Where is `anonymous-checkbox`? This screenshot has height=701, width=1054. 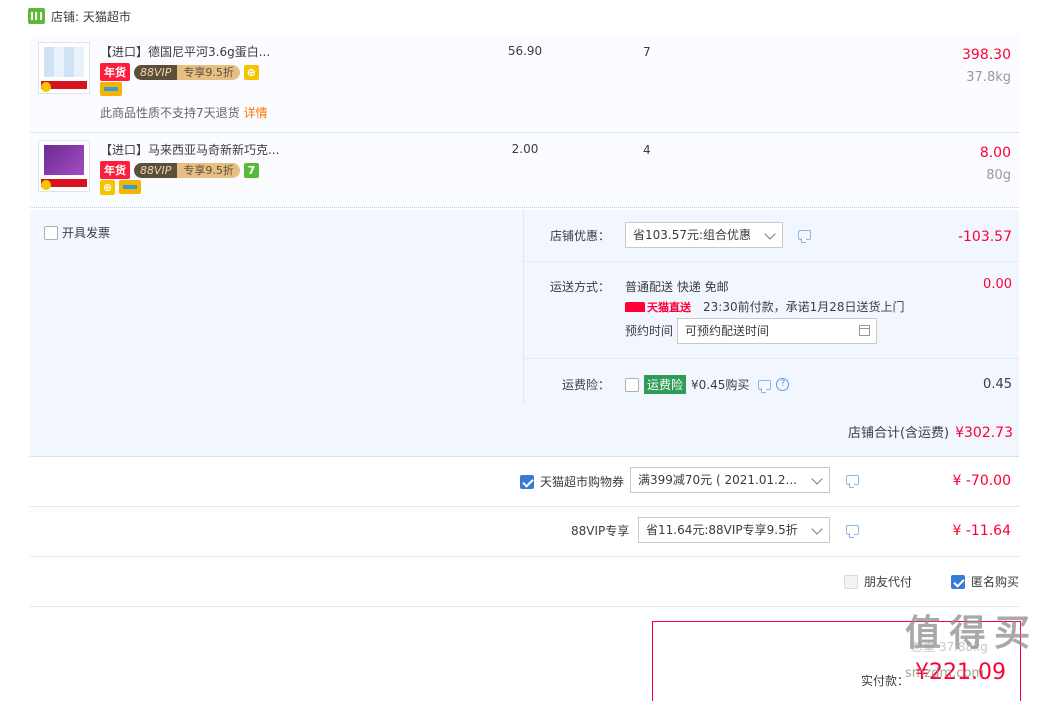 anonymous-checkbox is located at coordinates (958, 581).